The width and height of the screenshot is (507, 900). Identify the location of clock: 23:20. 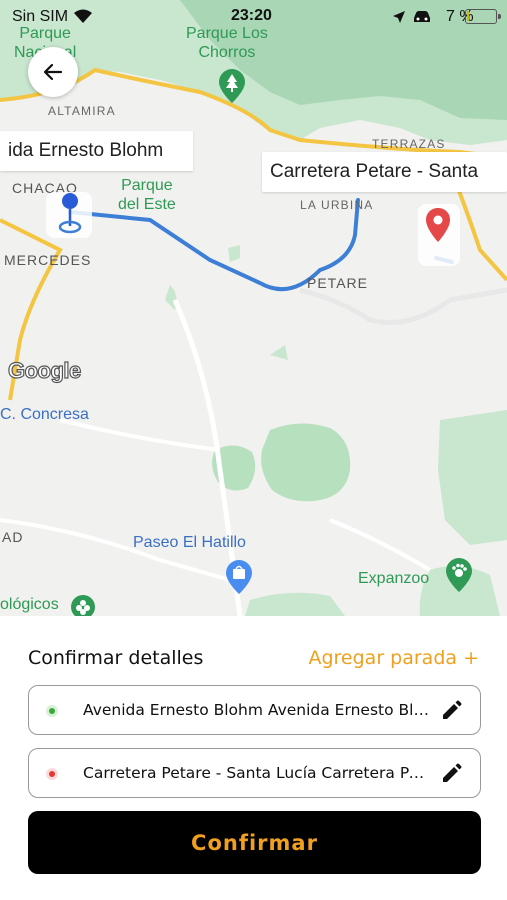
(251, 15).